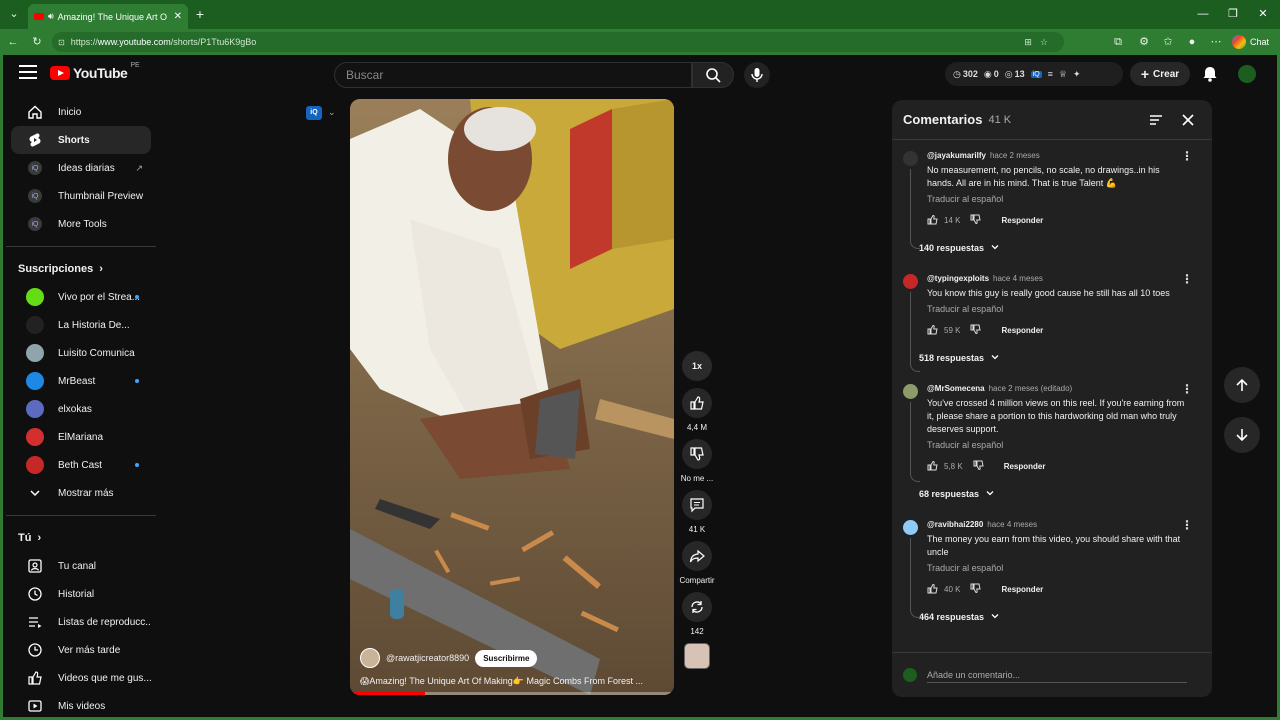 This screenshot has height=720, width=1280. What do you see at coordinates (1192, 42) in the screenshot?
I see `profile-icon: ●` at bounding box center [1192, 42].